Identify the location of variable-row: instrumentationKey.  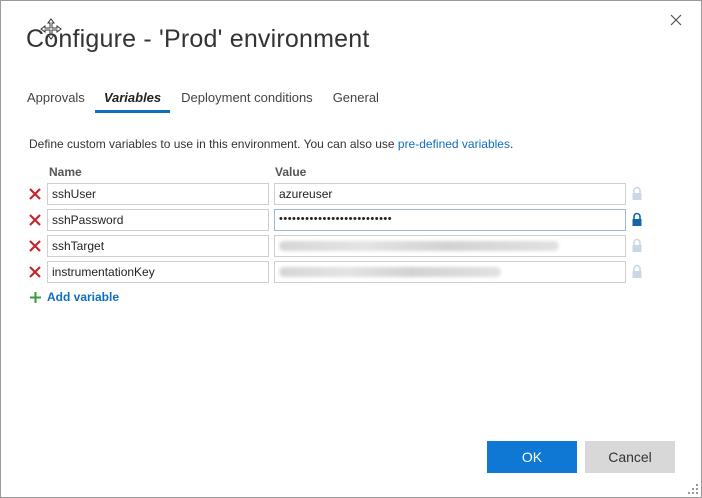
(337, 273).